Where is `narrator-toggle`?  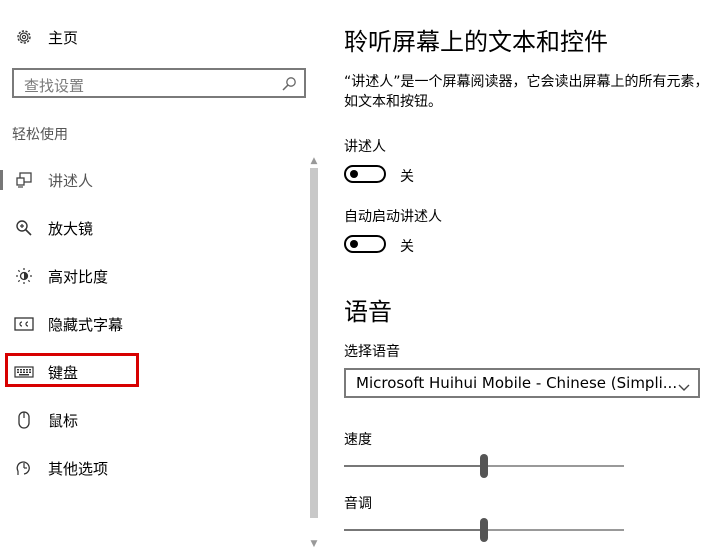
narrator-toggle is located at coordinates (365, 174).